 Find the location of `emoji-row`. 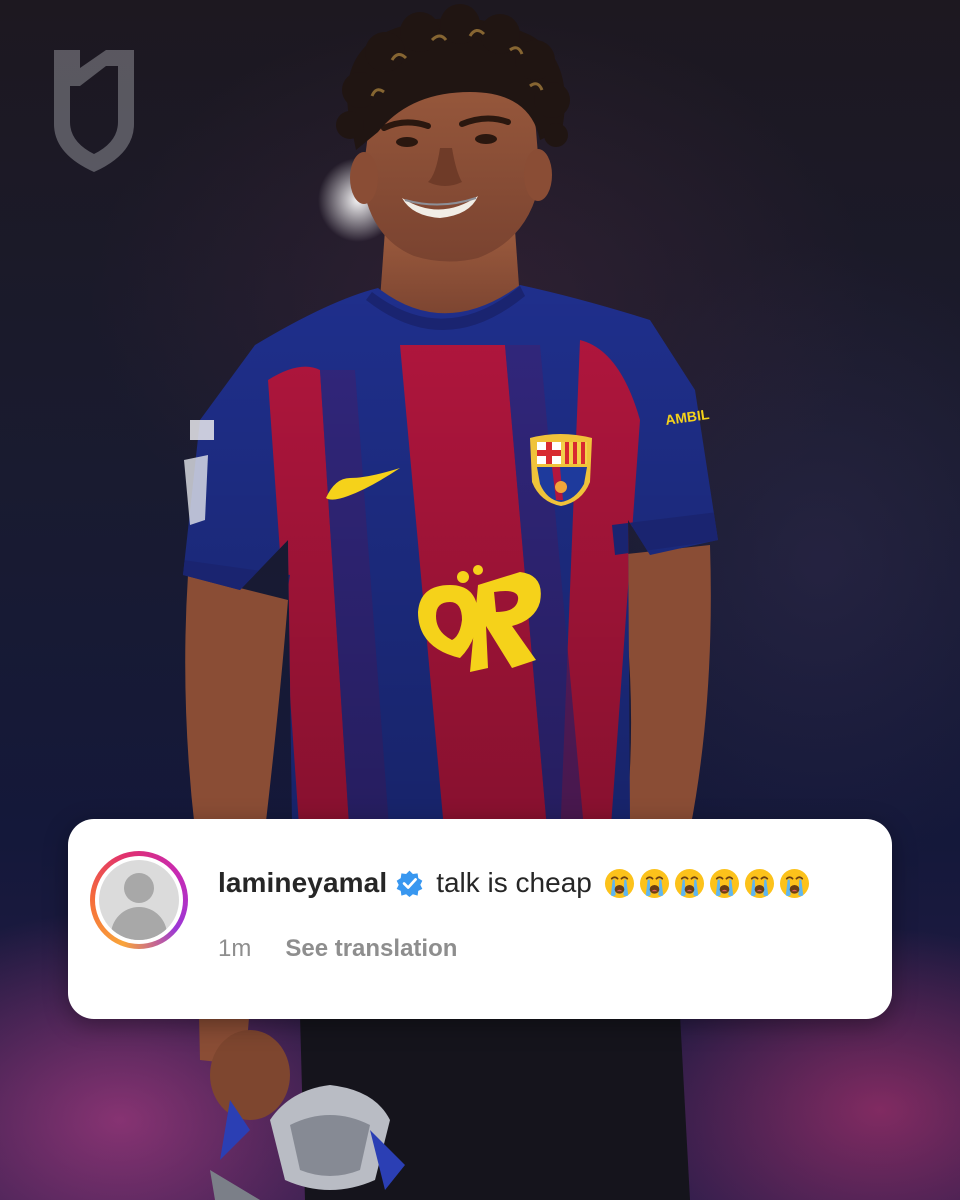

emoji-row is located at coordinates (709, 883).